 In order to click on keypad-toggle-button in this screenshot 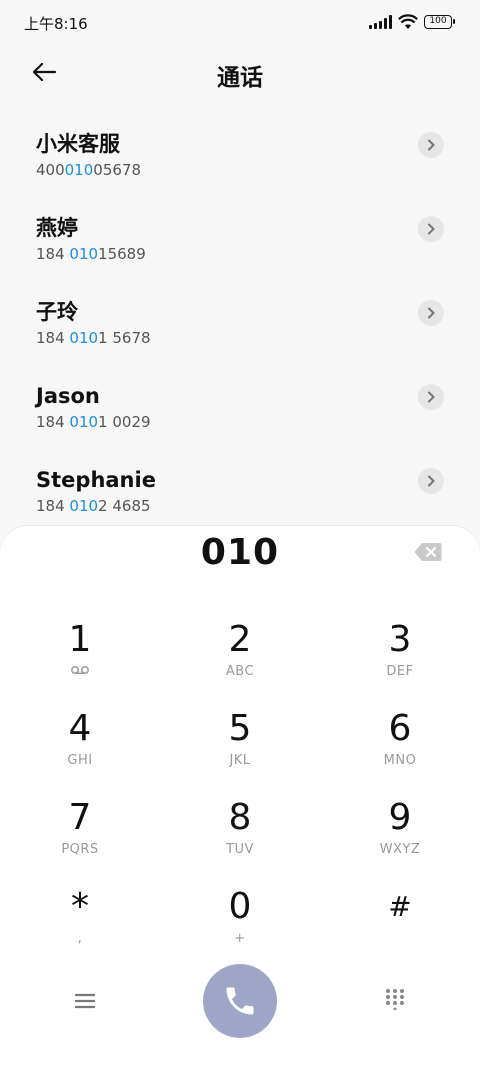, I will do `click(395, 999)`.